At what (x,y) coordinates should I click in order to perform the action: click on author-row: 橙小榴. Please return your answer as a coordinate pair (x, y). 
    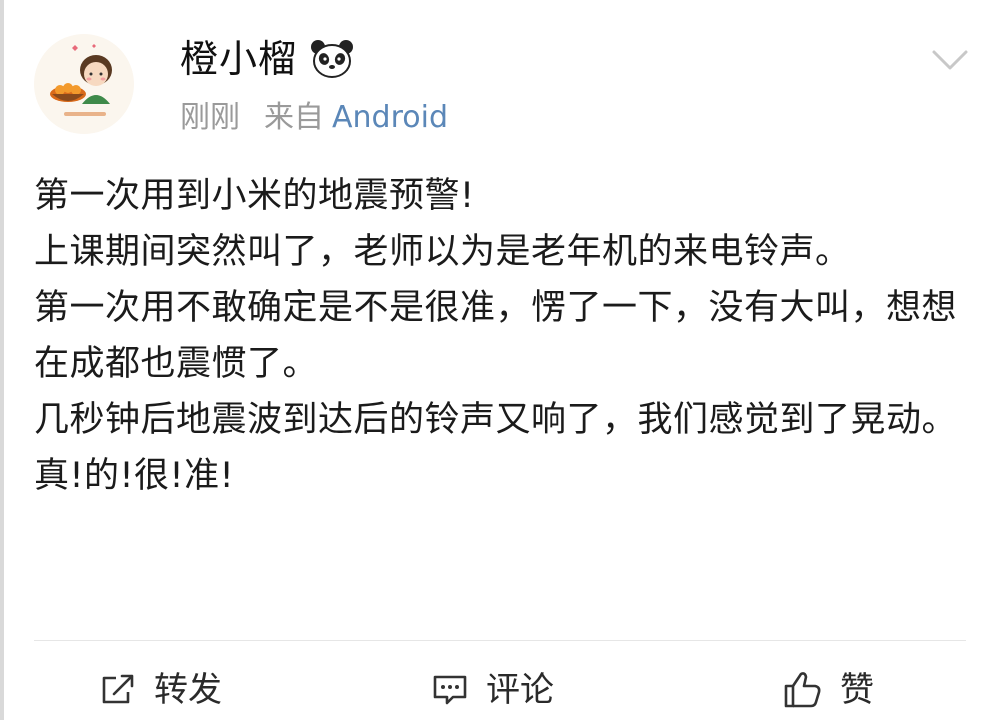
    Looking at the image, I should click on (267, 59).